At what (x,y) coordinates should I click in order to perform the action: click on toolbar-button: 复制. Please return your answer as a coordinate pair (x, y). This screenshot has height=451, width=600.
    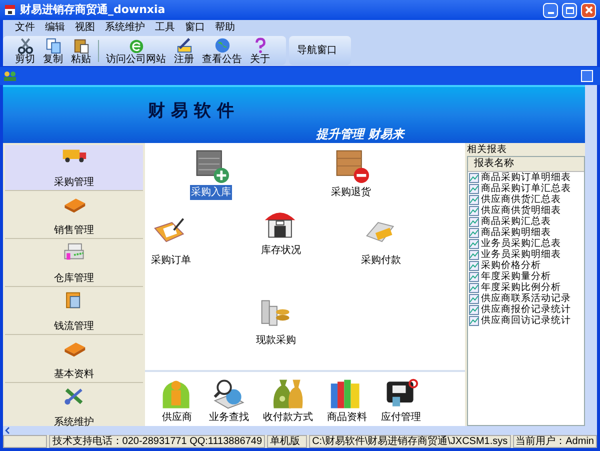
    Looking at the image, I should click on (53, 50).